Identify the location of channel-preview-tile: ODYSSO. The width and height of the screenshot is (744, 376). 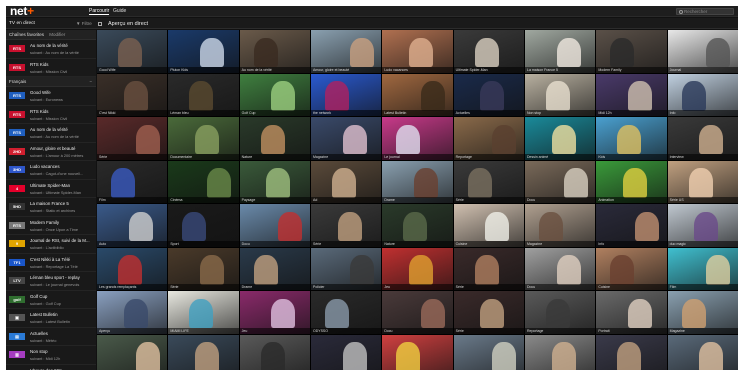
(346, 312).